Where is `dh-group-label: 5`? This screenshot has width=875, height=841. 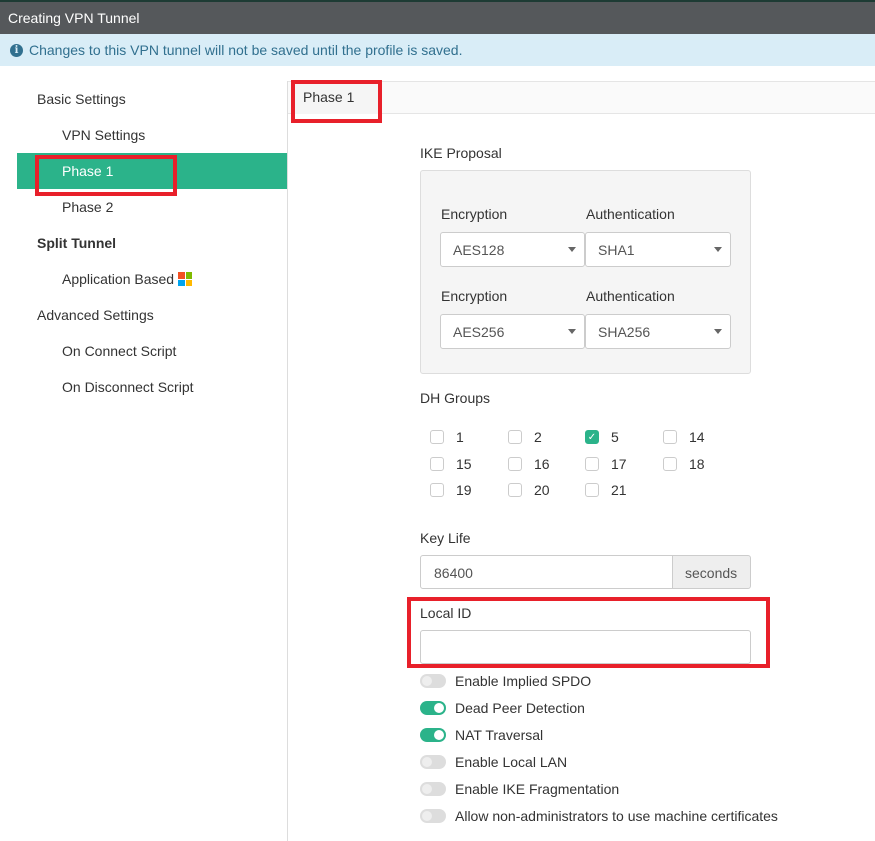
dh-group-label: 5 is located at coordinates (615, 437).